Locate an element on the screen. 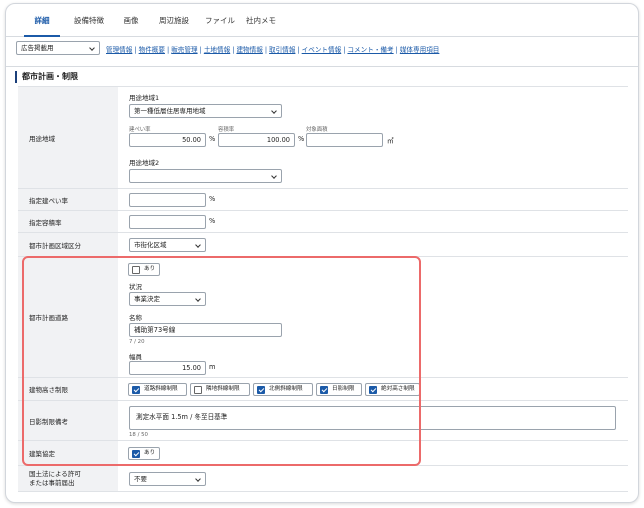 The image size is (644, 508). row-label: 日影制限備考 is located at coordinates (68, 420).